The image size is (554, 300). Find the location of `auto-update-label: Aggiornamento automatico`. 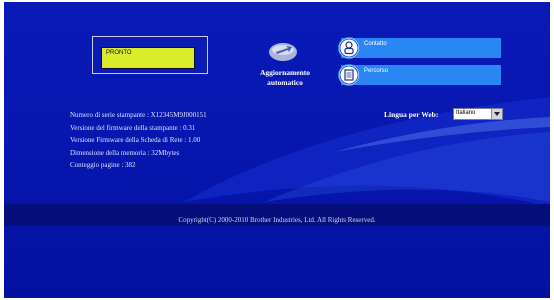

auto-update-label: Aggiornamento automatico is located at coordinates (285, 78).